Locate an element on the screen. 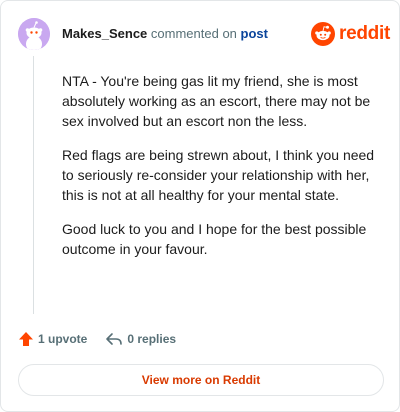  comment-header: Makes_Sence commented on post is located at coordinates (165, 33).